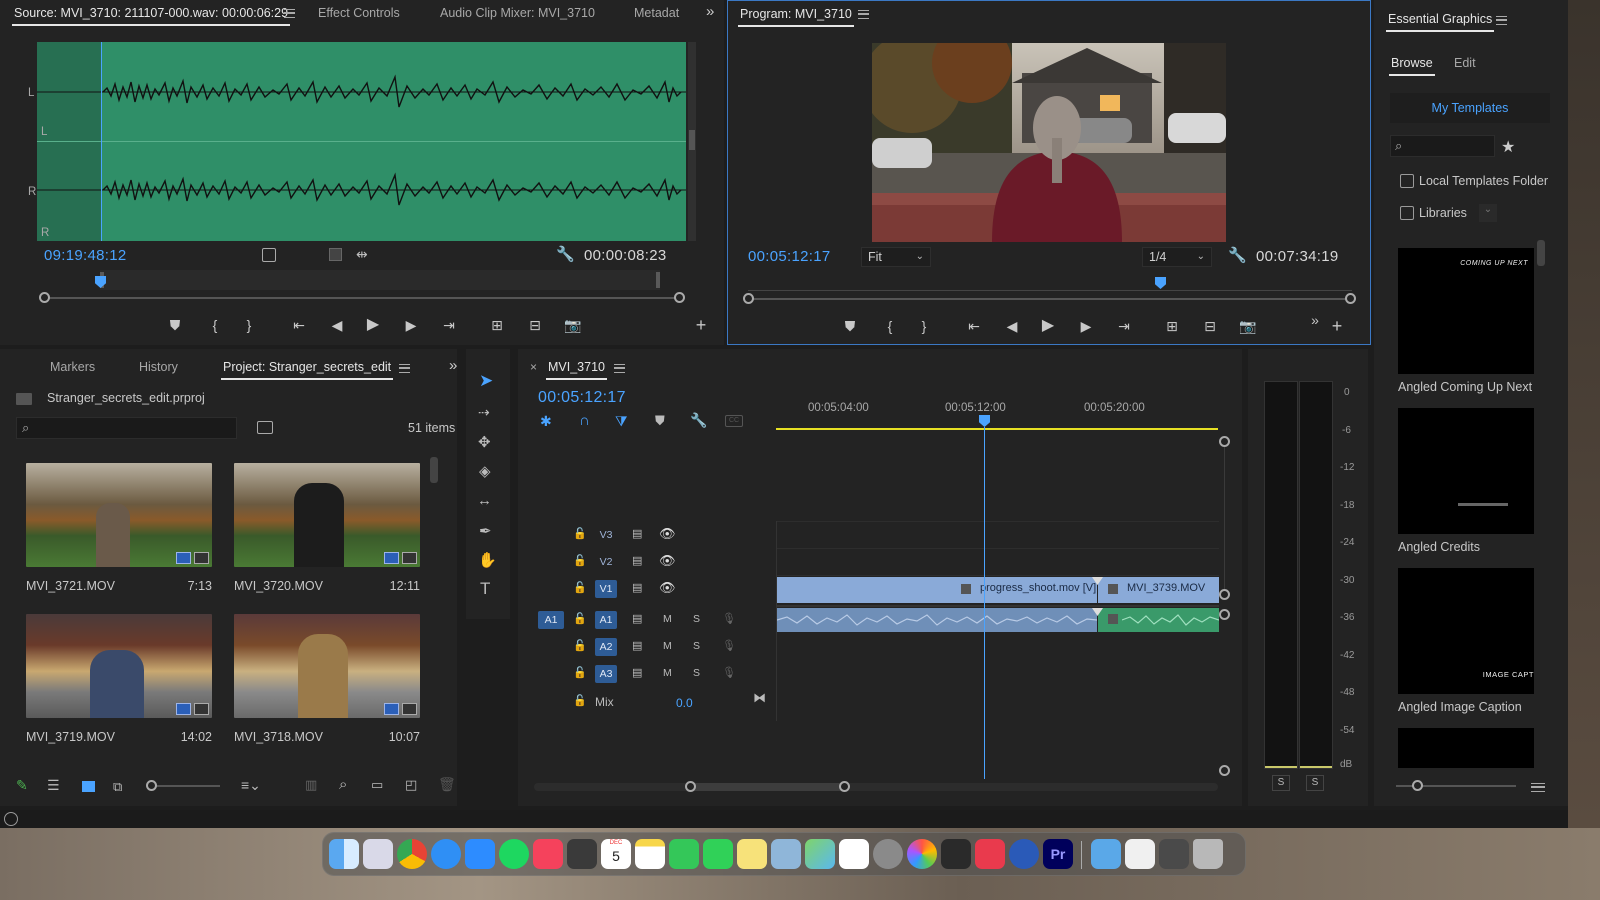  I want to click on tab-markers: Markers, so click(72, 367).